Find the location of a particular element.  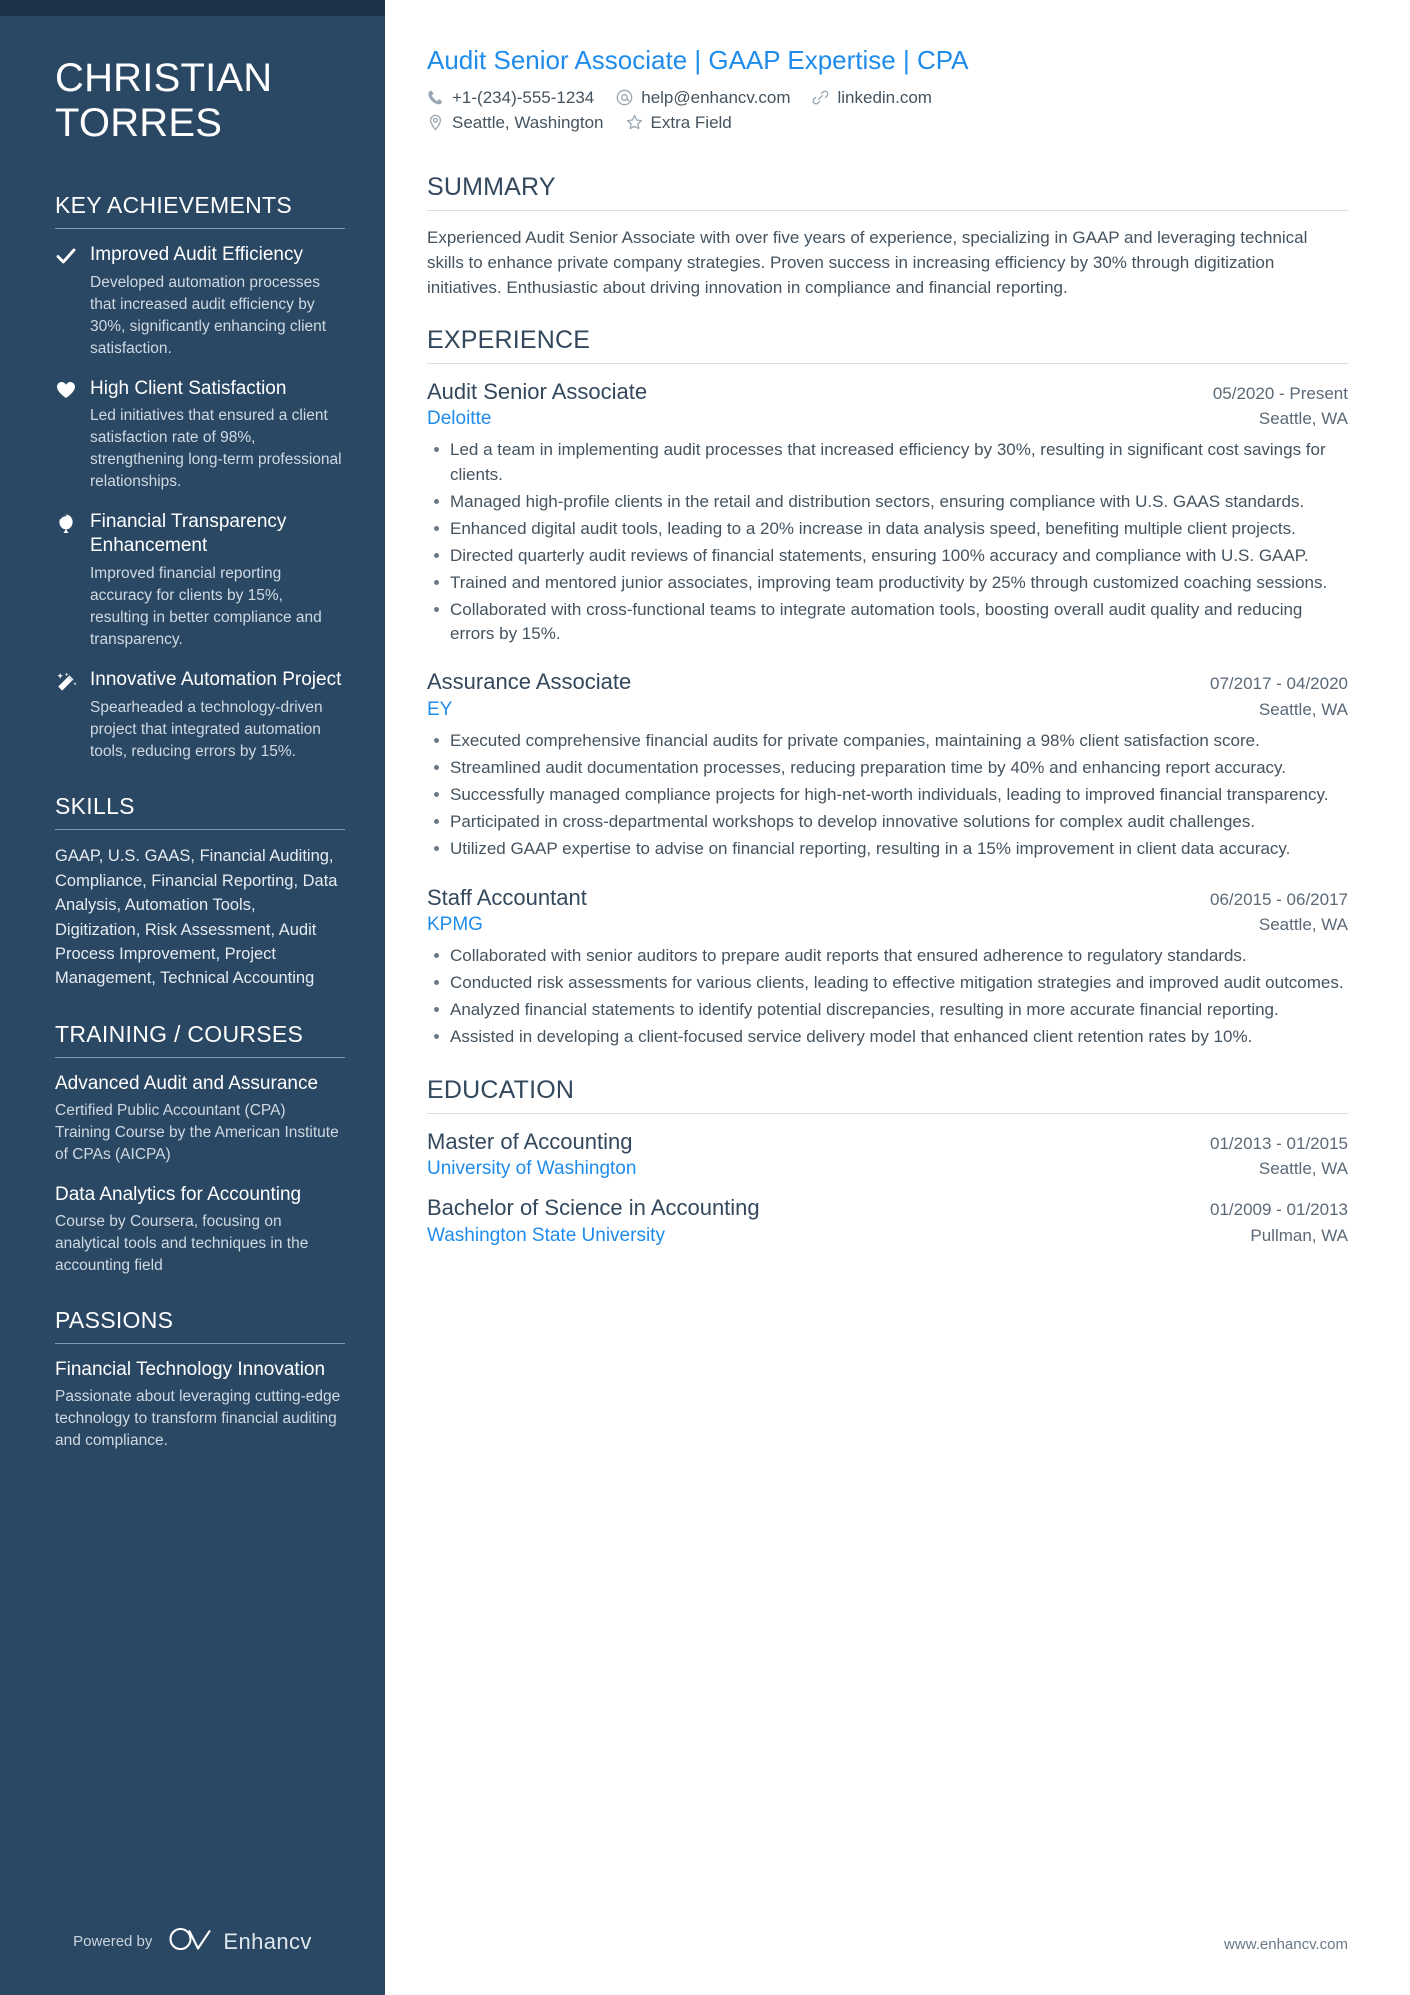

education-dates: 01/2009 - 01/2013 is located at coordinates (1278, 1210).